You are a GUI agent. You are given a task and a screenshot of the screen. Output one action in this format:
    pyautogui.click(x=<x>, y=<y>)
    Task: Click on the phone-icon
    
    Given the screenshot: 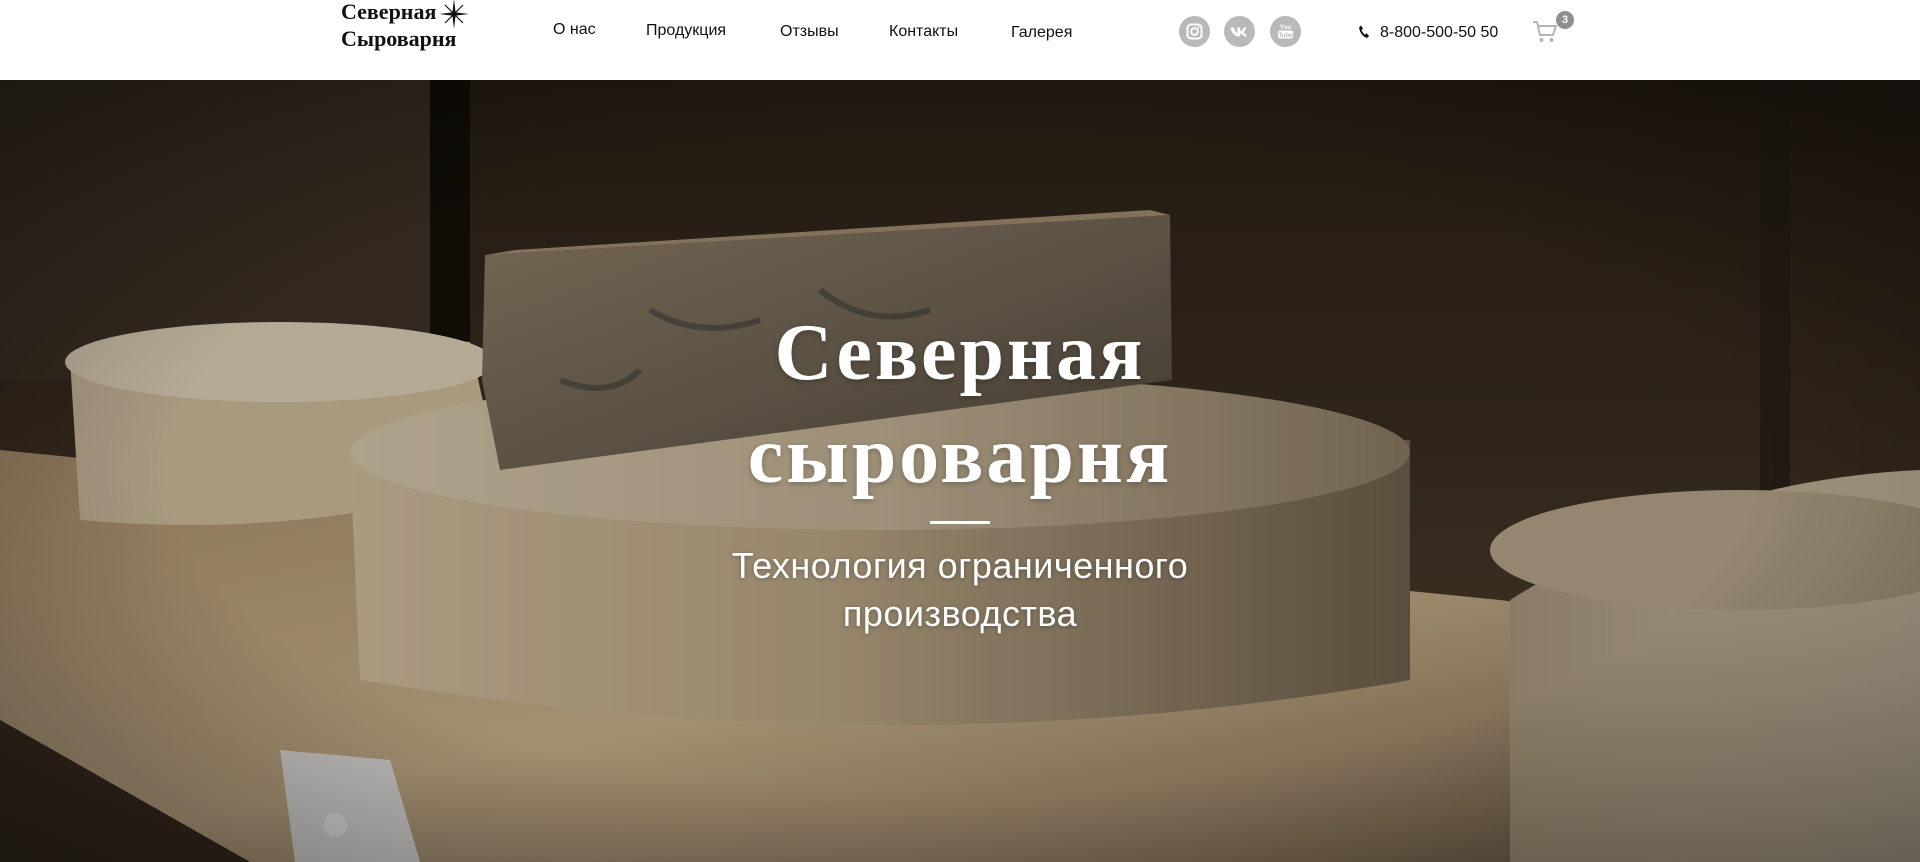 What is the action you would take?
    pyautogui.click(x=1364, y=31)
    